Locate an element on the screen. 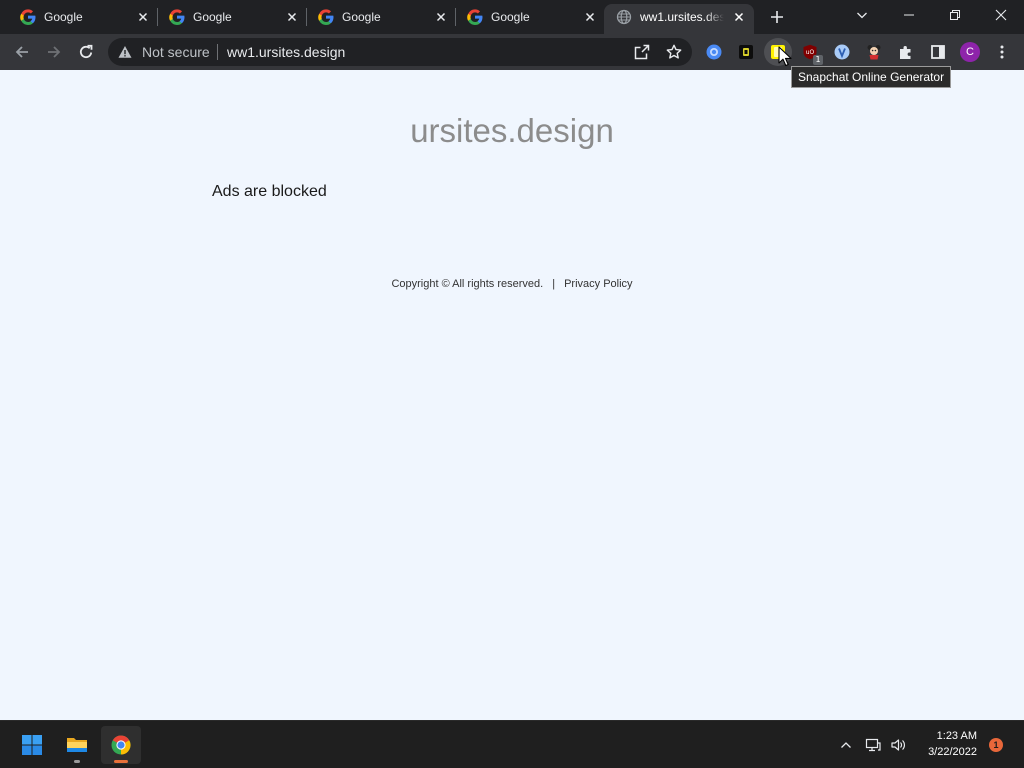  volume-icon is located at coordinates (898, 745).